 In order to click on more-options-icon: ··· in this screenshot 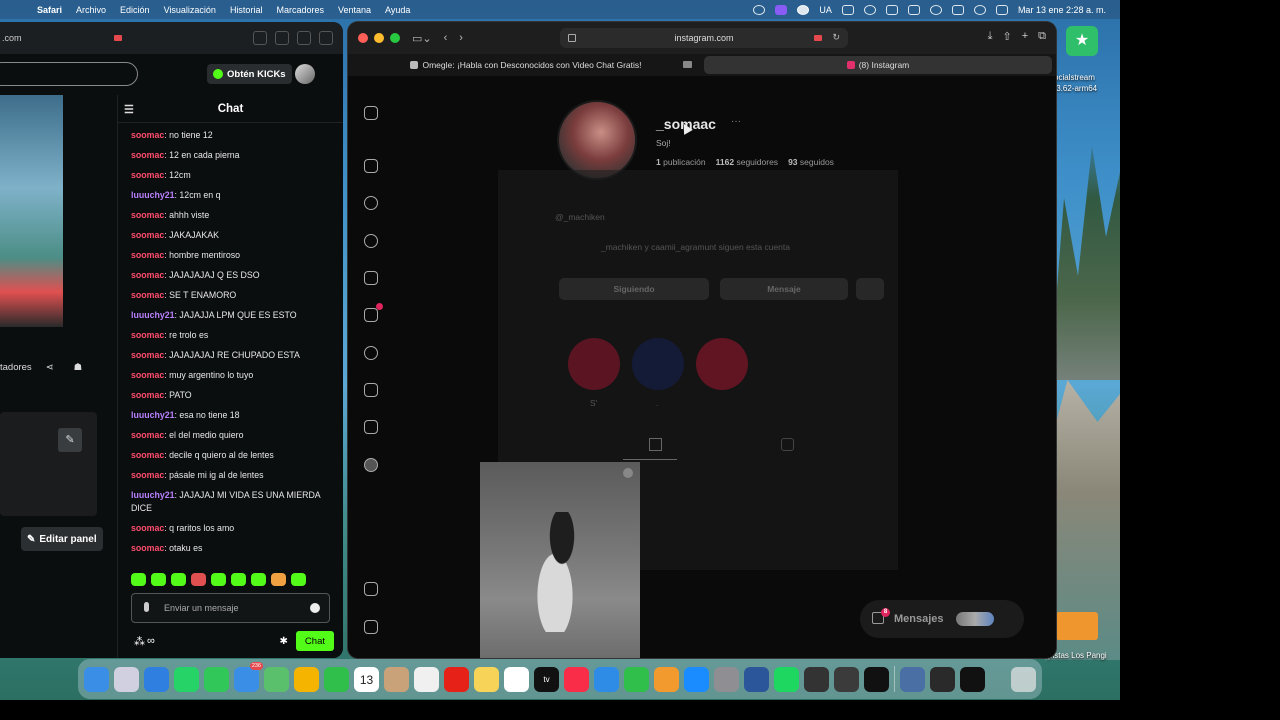, I will do `click(736, 121)`.